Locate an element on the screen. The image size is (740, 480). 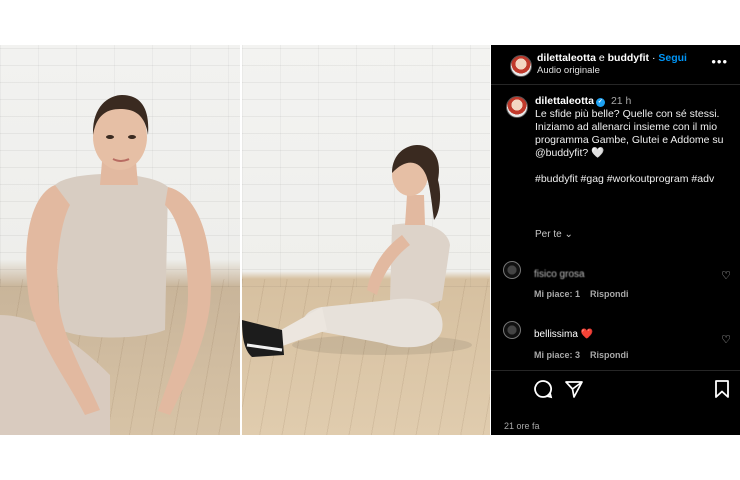
caption-username: dilettaleotta is located at coordinates (564, 101).